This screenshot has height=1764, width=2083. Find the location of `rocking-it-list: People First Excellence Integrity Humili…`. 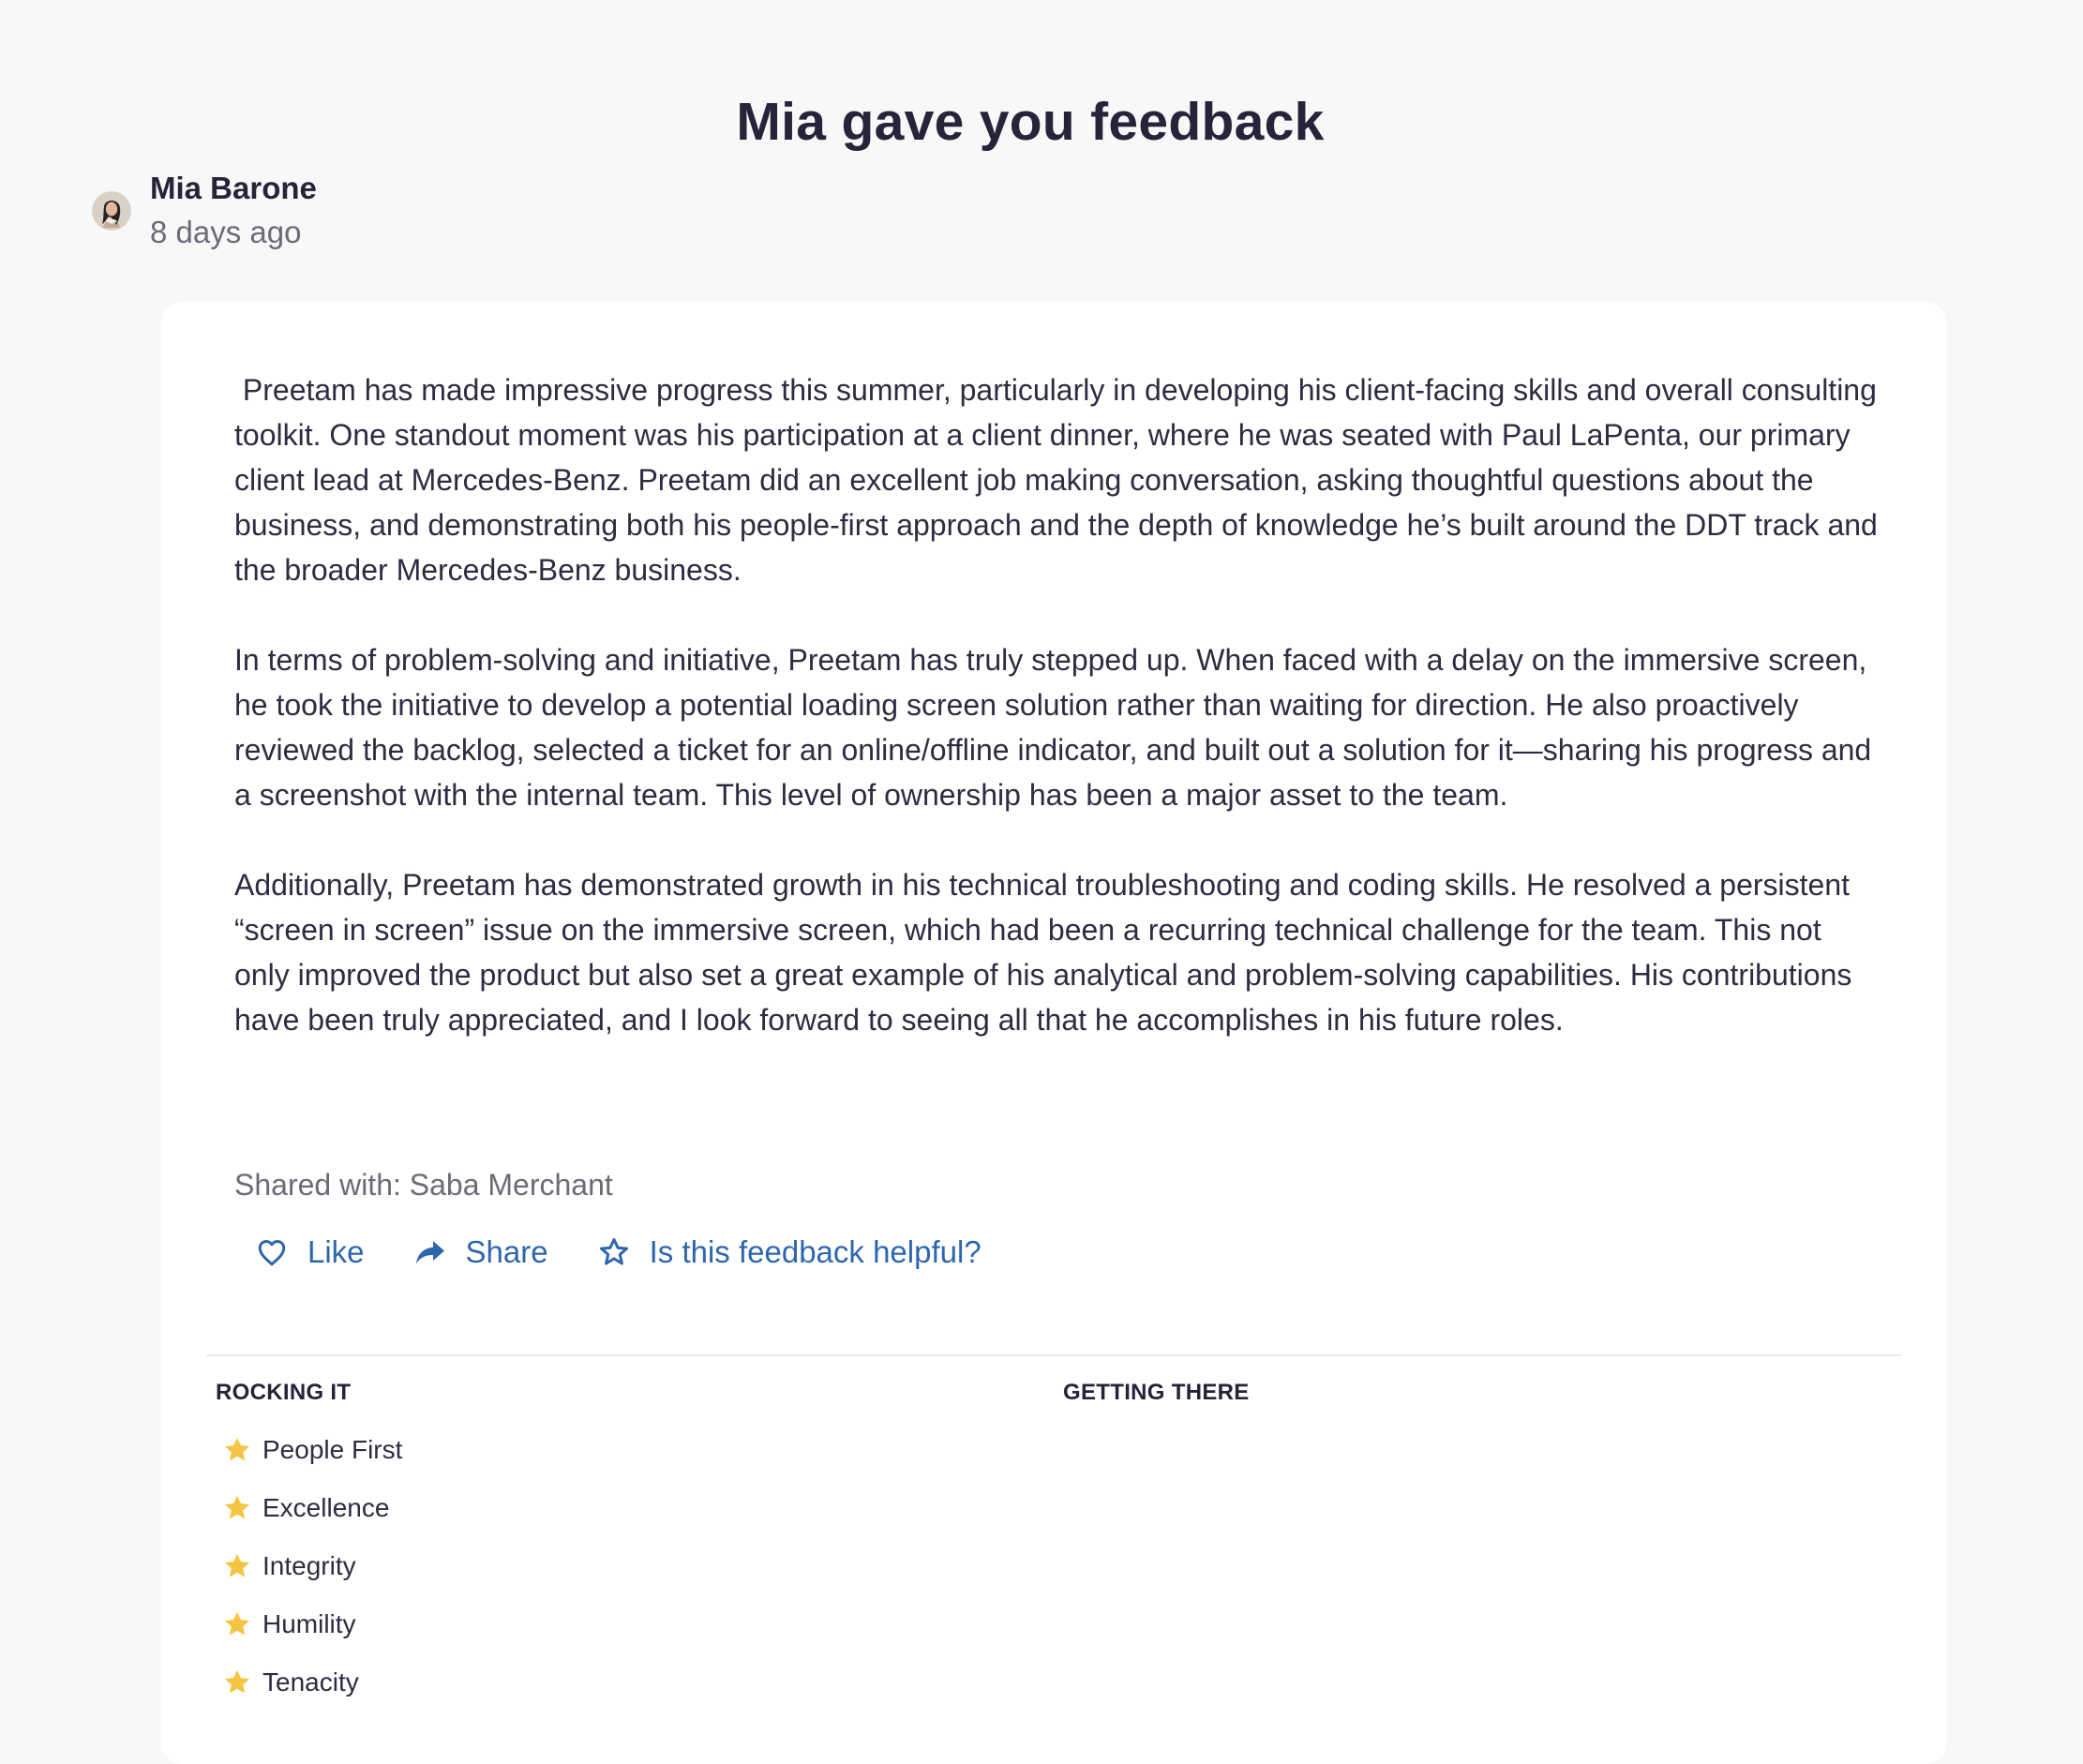

rocking-it-list: People First Excellence Integrity Humili… is located at coordinates (311, 1566).